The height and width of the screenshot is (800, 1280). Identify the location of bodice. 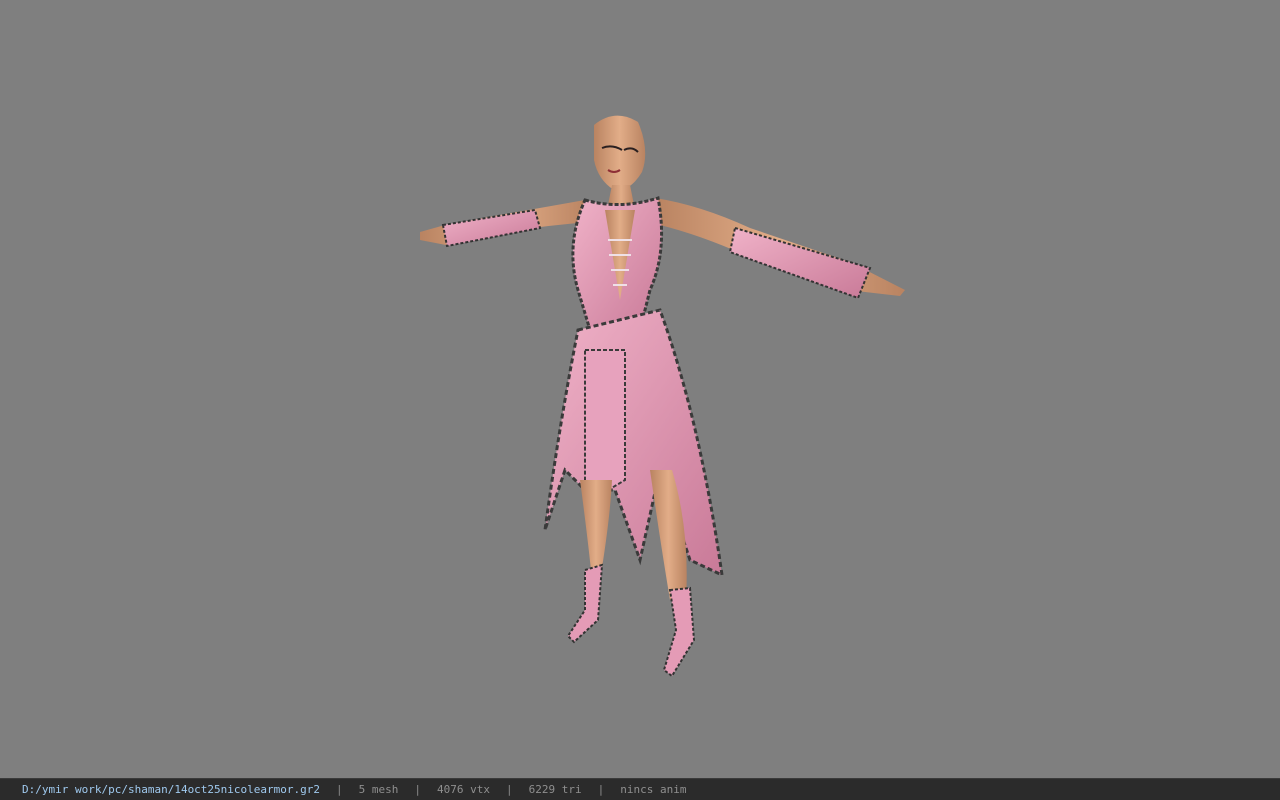
(617, 264).